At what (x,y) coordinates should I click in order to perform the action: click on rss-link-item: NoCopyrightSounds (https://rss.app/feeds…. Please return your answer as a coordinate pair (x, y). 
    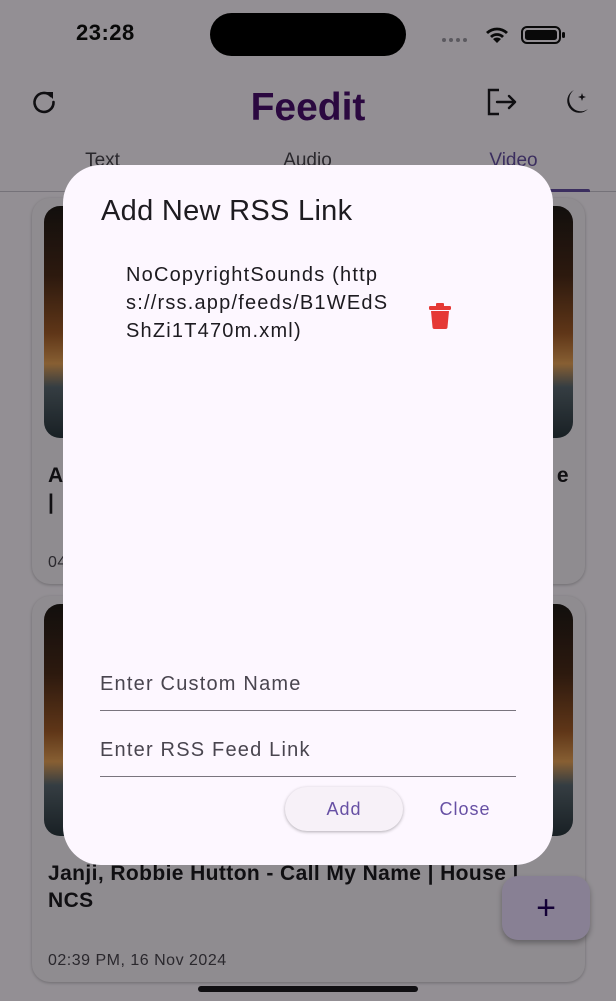
    Looking at the image, I should click on (326, 316).